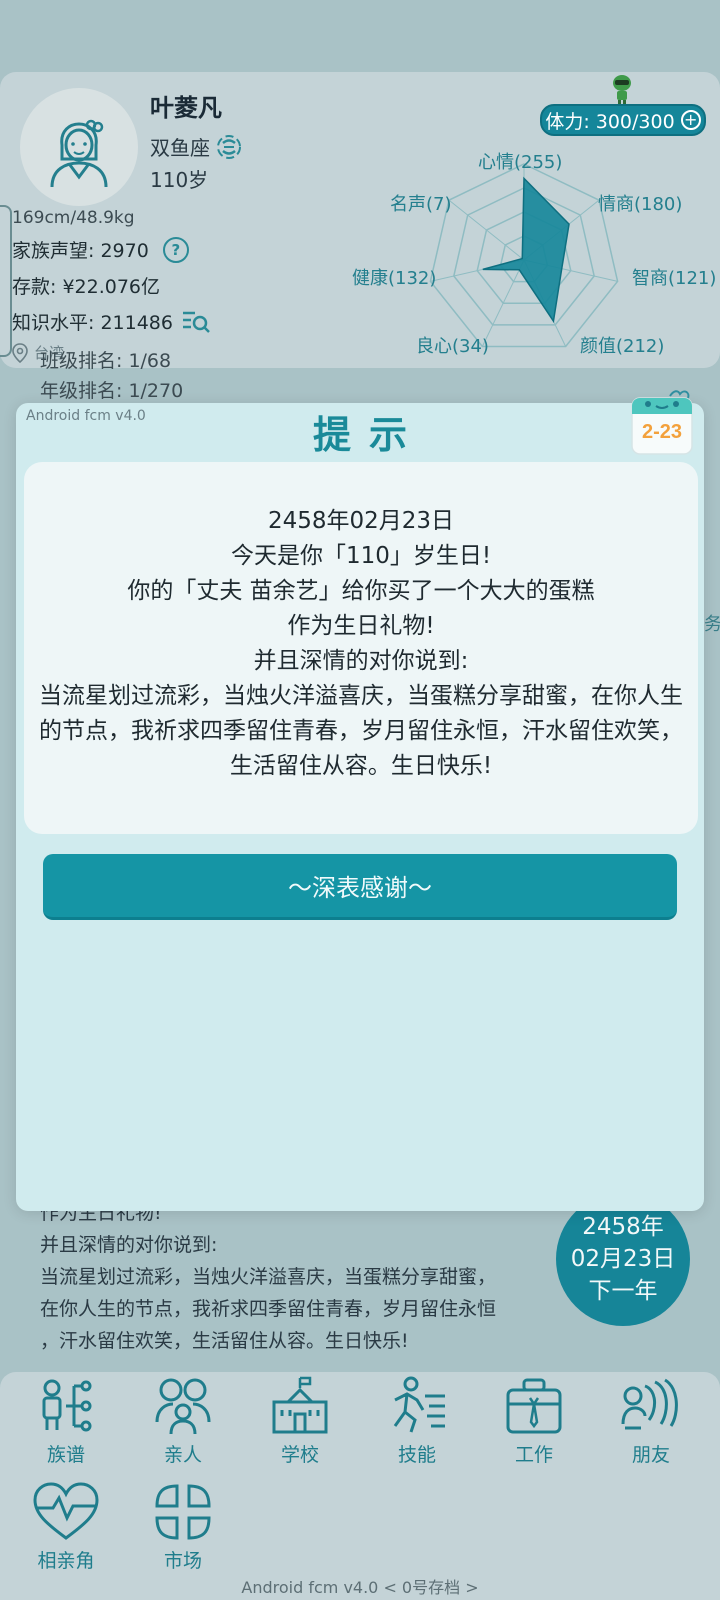  Describe the element at coordinates (650, 1455) in the screenshot. I see `nav-label: 朋友` at that location.